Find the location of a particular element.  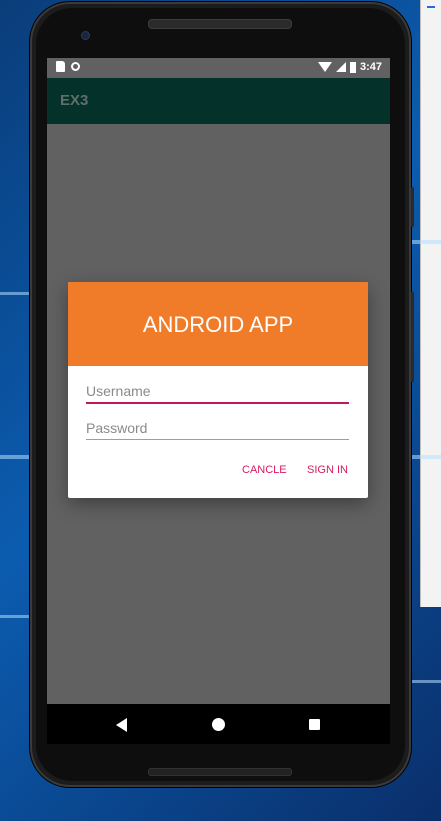

status-bar: 3:47 is located at coordinates (218, 68).